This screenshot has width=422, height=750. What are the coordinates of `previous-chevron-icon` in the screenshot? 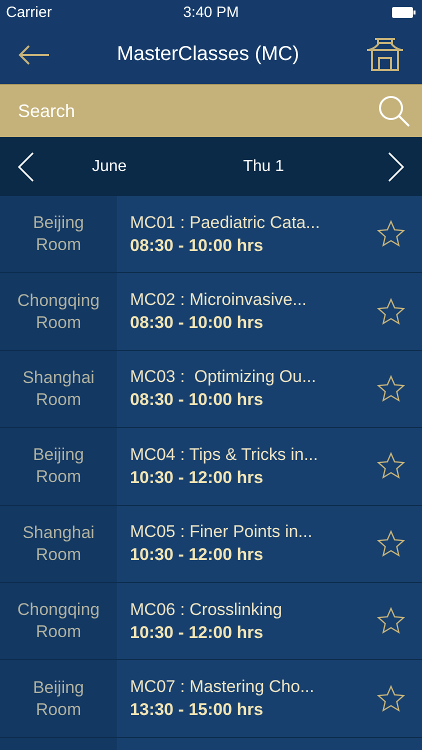 It's located at (26, 167).